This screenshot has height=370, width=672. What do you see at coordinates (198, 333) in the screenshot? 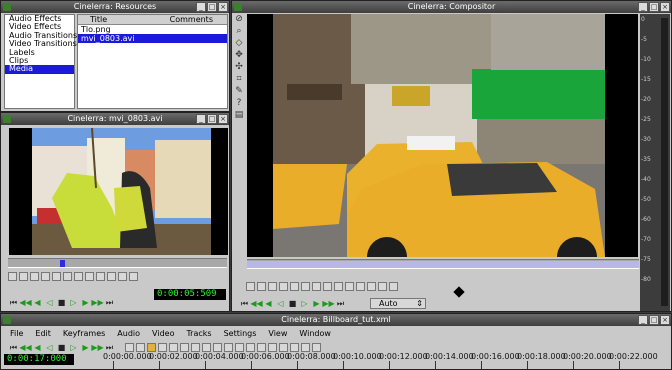
I see `menu-tracks: Tracks` at bounding box center [198, 333].